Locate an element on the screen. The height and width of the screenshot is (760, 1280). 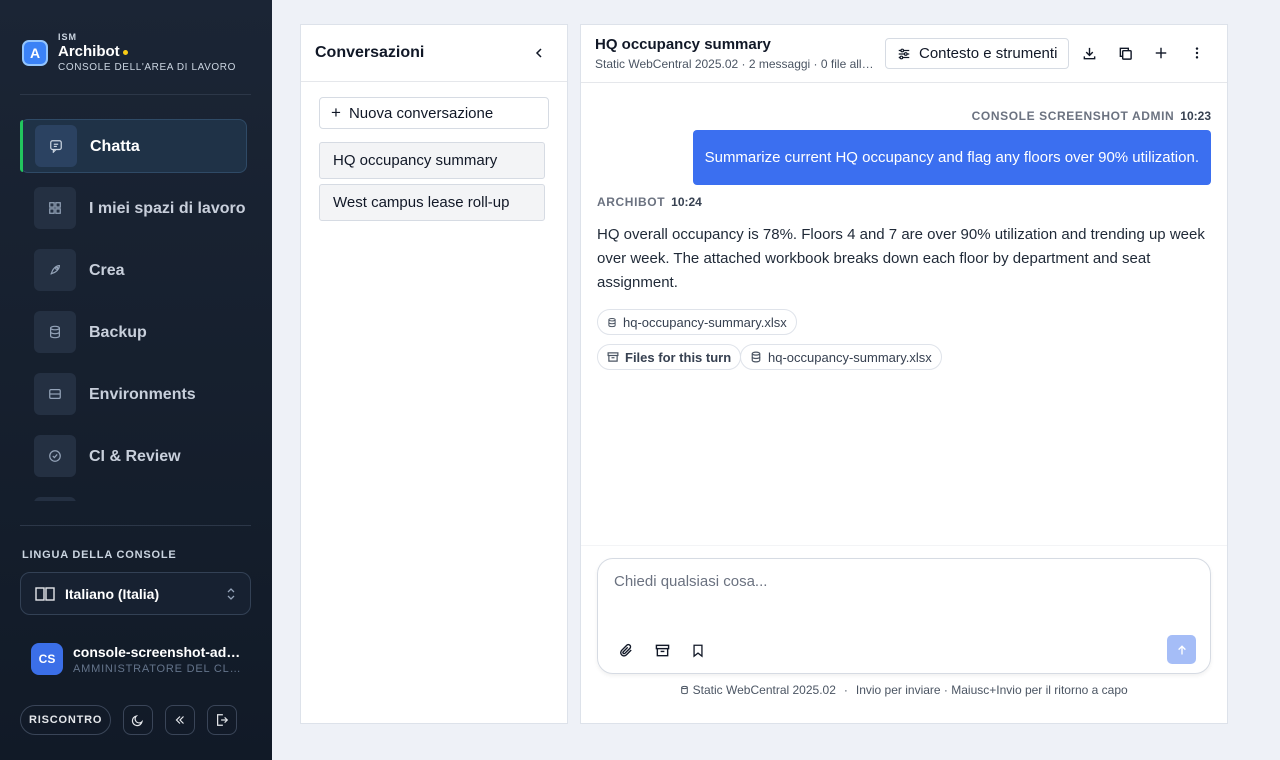
nav-item-environments: Environments is located at coordinates (133, 394).